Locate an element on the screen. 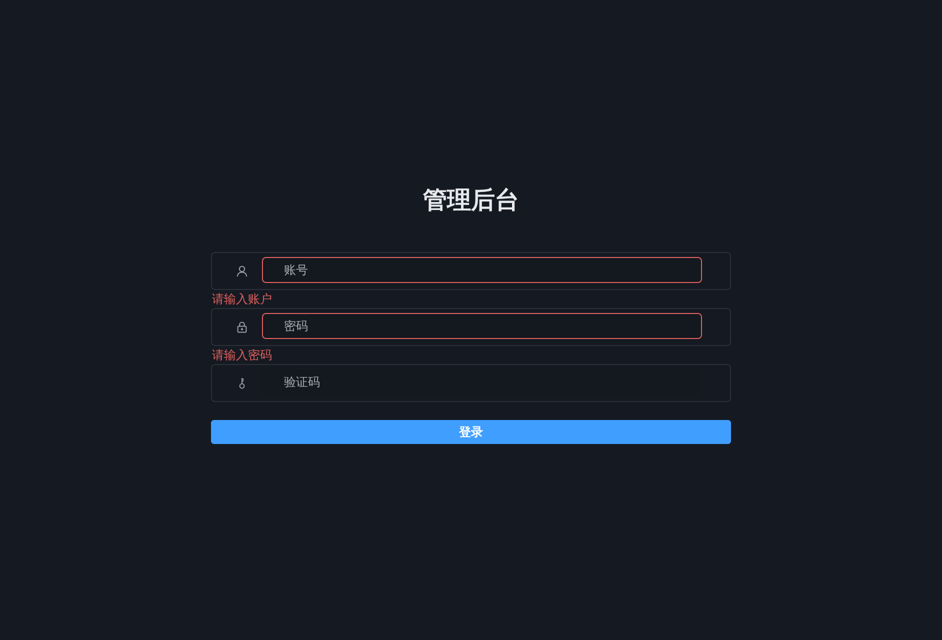 Image resolution: width=942 pixels, height=640 pixels. input-field: 密码 is located at coordinates (482, 325).